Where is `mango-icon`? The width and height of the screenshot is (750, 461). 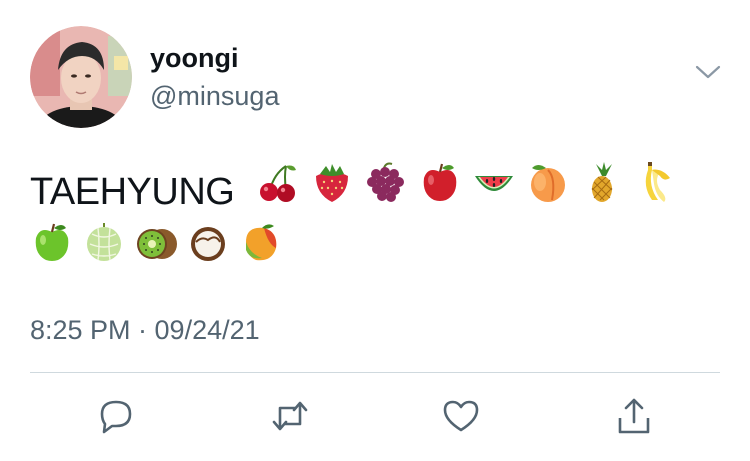 mango-icon is located at coordinates (260, 242).